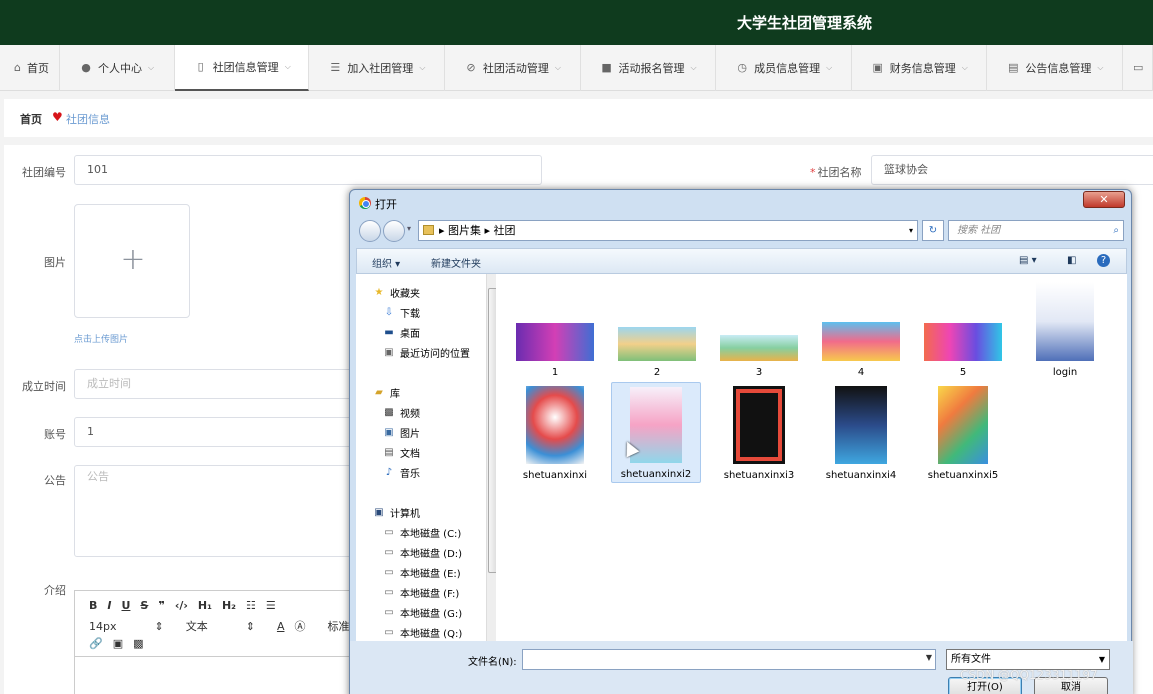 The height and width of the screenshot is (694, 1153). Describe the element at coordinates (377, 68) in the screenshot. I see `nav-join-club: ☰ 加入社团管理 ⌵` at that location.